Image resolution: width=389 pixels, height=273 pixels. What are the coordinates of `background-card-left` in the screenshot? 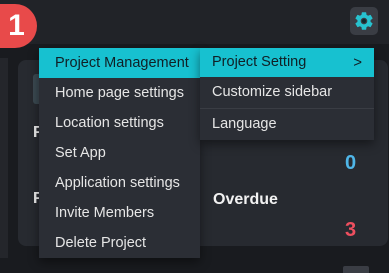 It's located at (4, 158).